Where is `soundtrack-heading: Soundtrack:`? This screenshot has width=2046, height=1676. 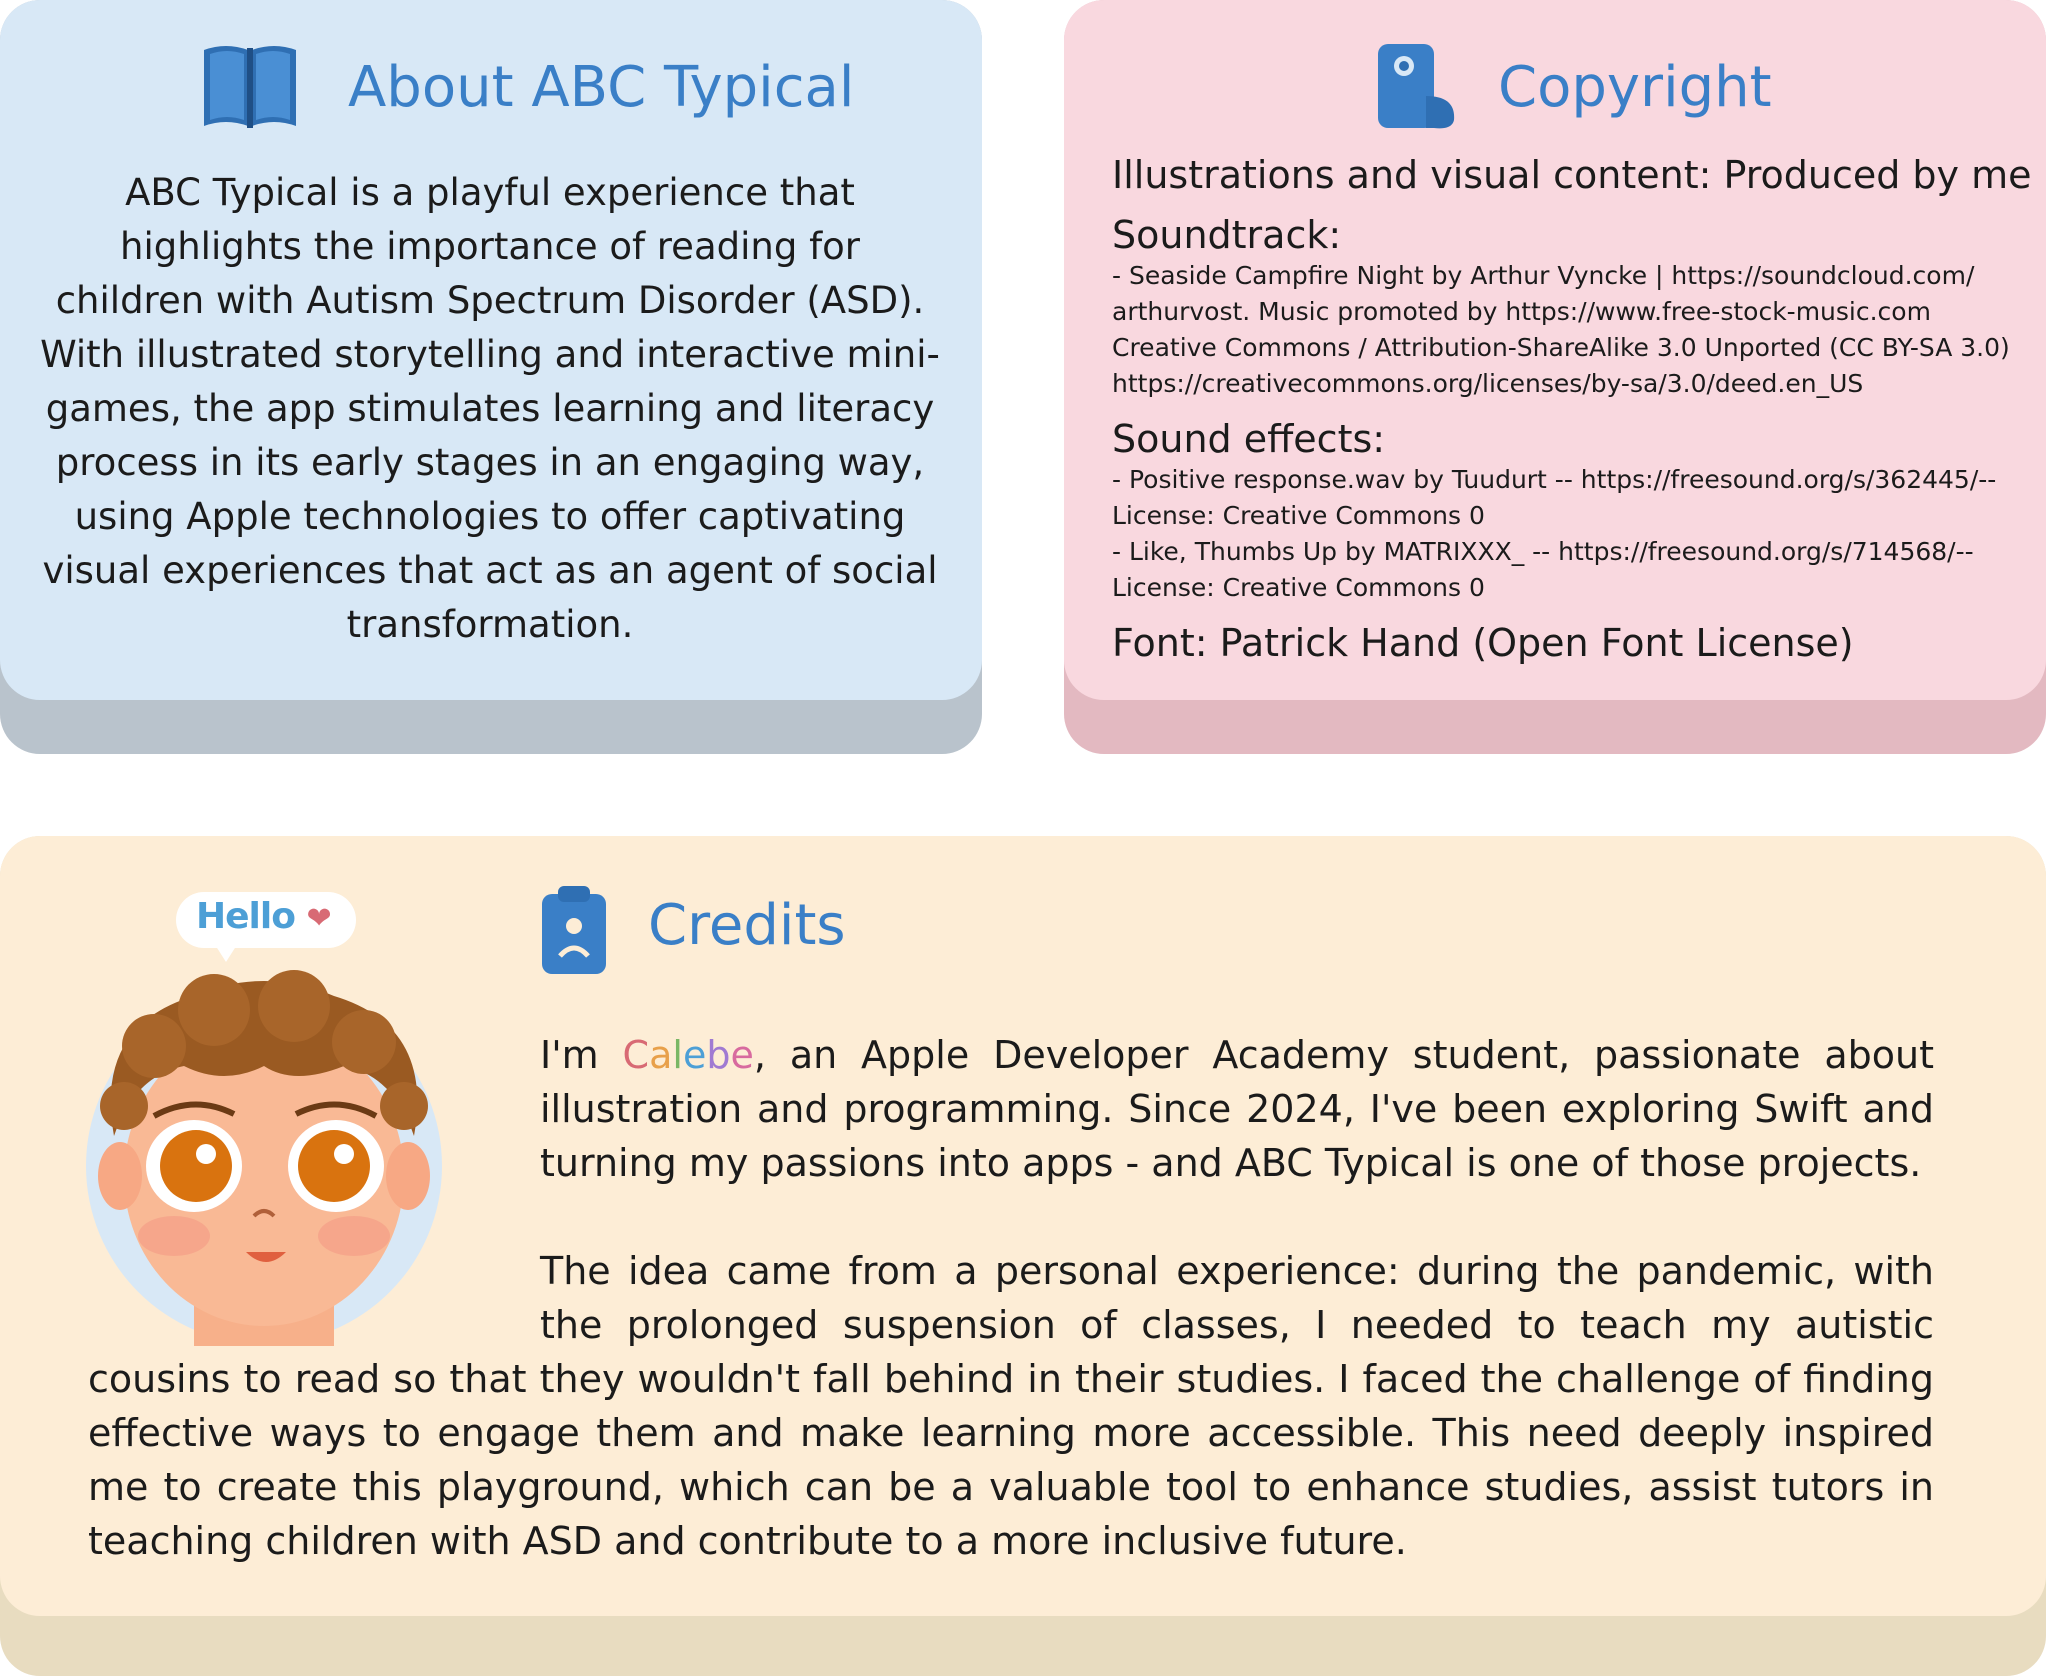
soundtrack-heading: Soundtrack: is located at coordinates (1227, 235).